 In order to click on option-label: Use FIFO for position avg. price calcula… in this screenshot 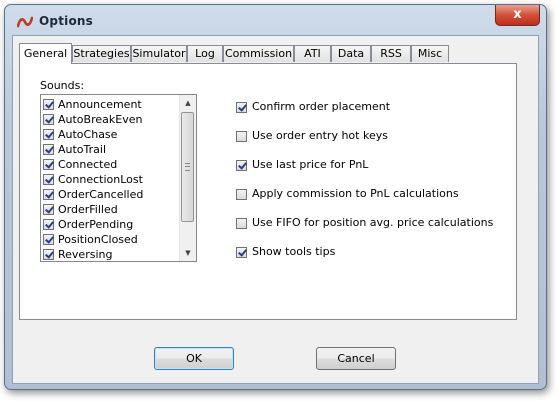, I will do `click(373, 222)`.